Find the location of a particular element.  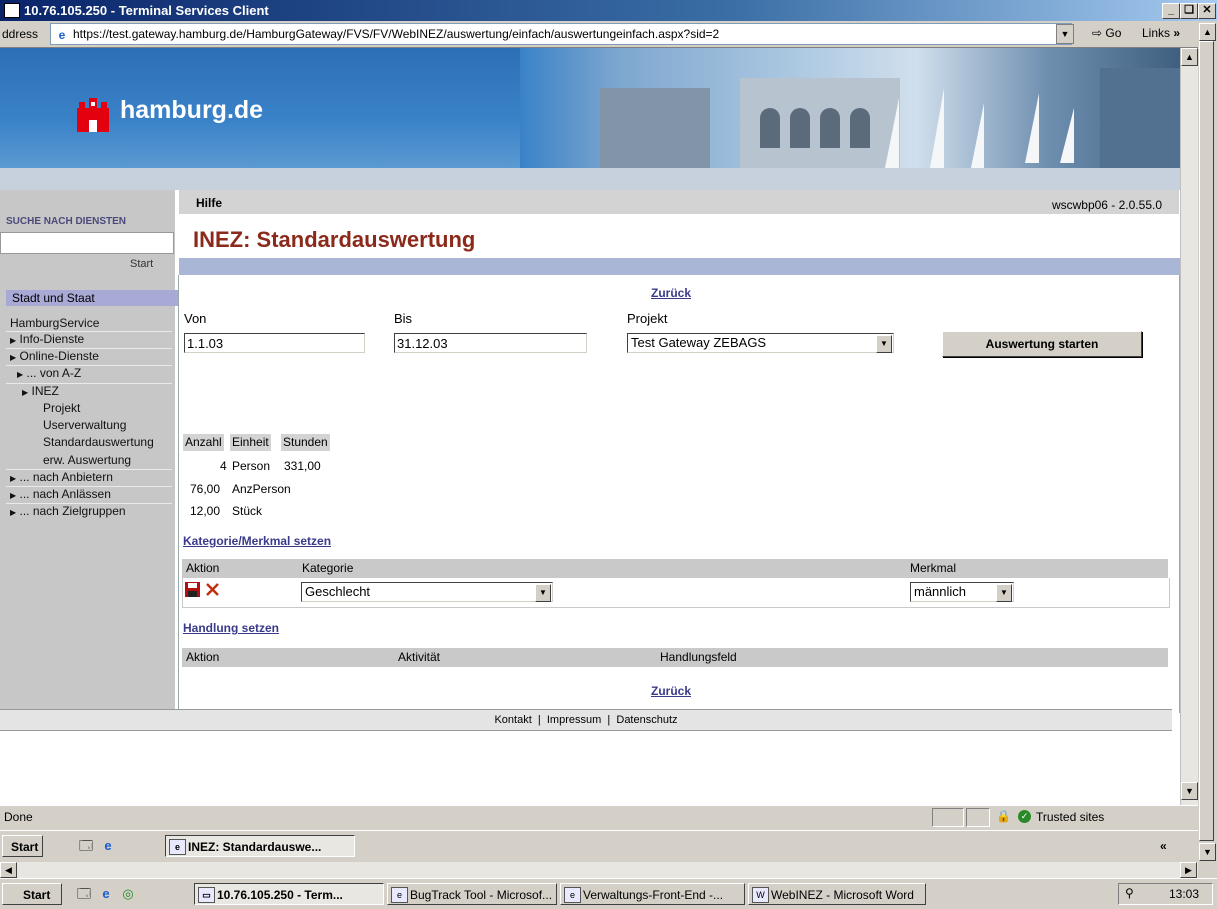

page-scrollbar: ▲ ▼ is located at coordinates (1189, 426).